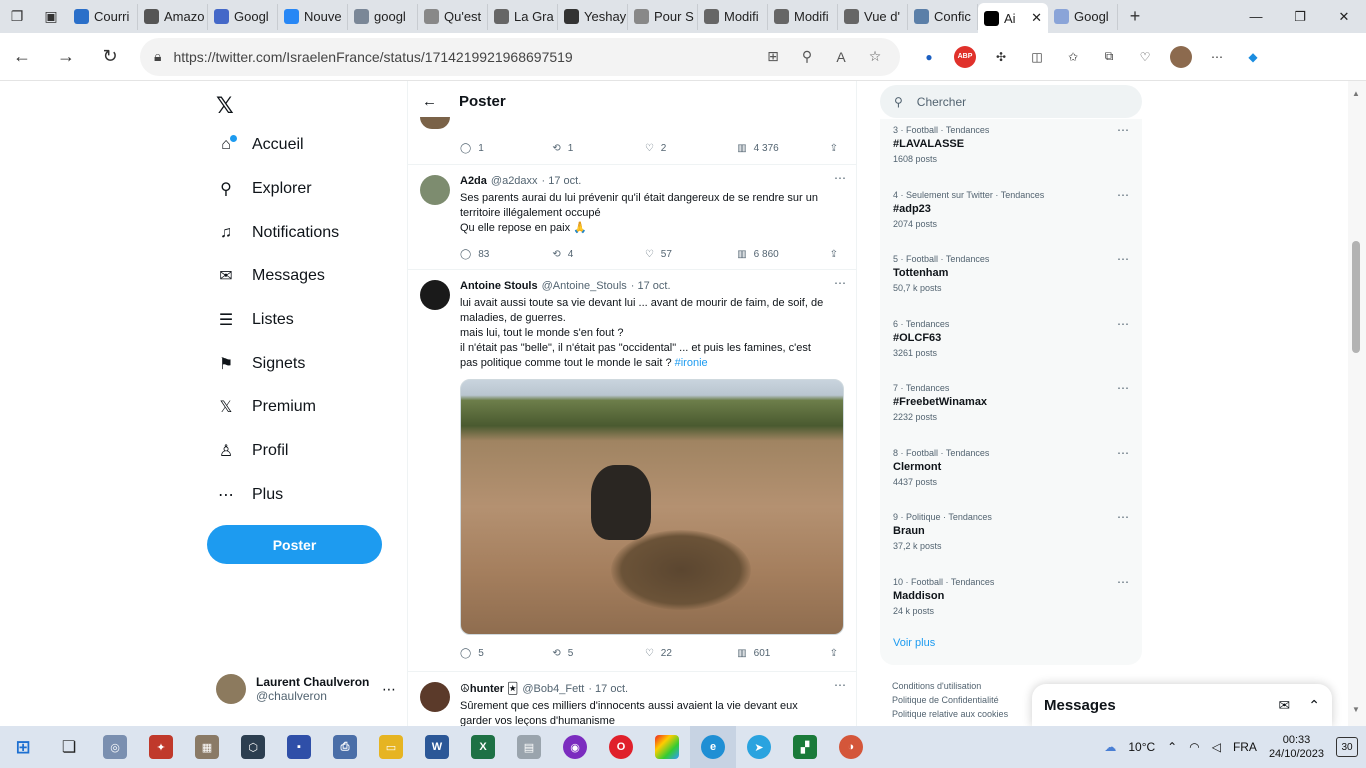 Image resolution: width=1366 pixels, height=768 pixels. What do you see at coordinates (1194, 747) in the screenshot?
I see `network-icon: ◠` at bounding box center [1194, 747].